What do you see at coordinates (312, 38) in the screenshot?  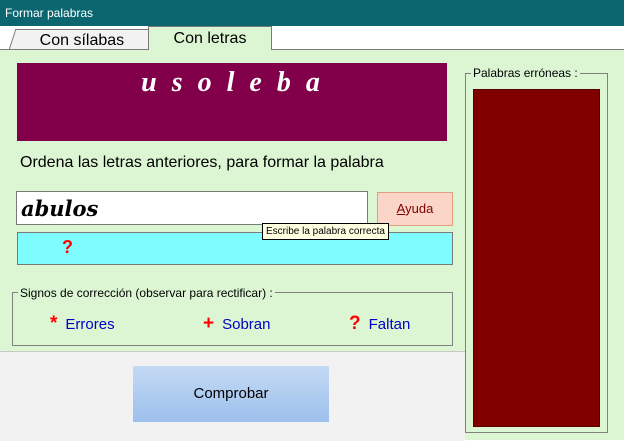 I see `tab-strip: Con sílabas Con letras` at bounding box center [312, 38].